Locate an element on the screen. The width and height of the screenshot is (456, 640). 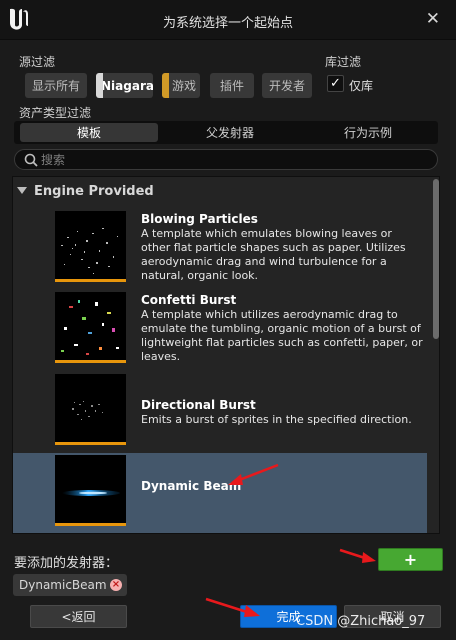
list-item-dynamic-beam: Dynamic Beam is located at coordinates (220, 493).